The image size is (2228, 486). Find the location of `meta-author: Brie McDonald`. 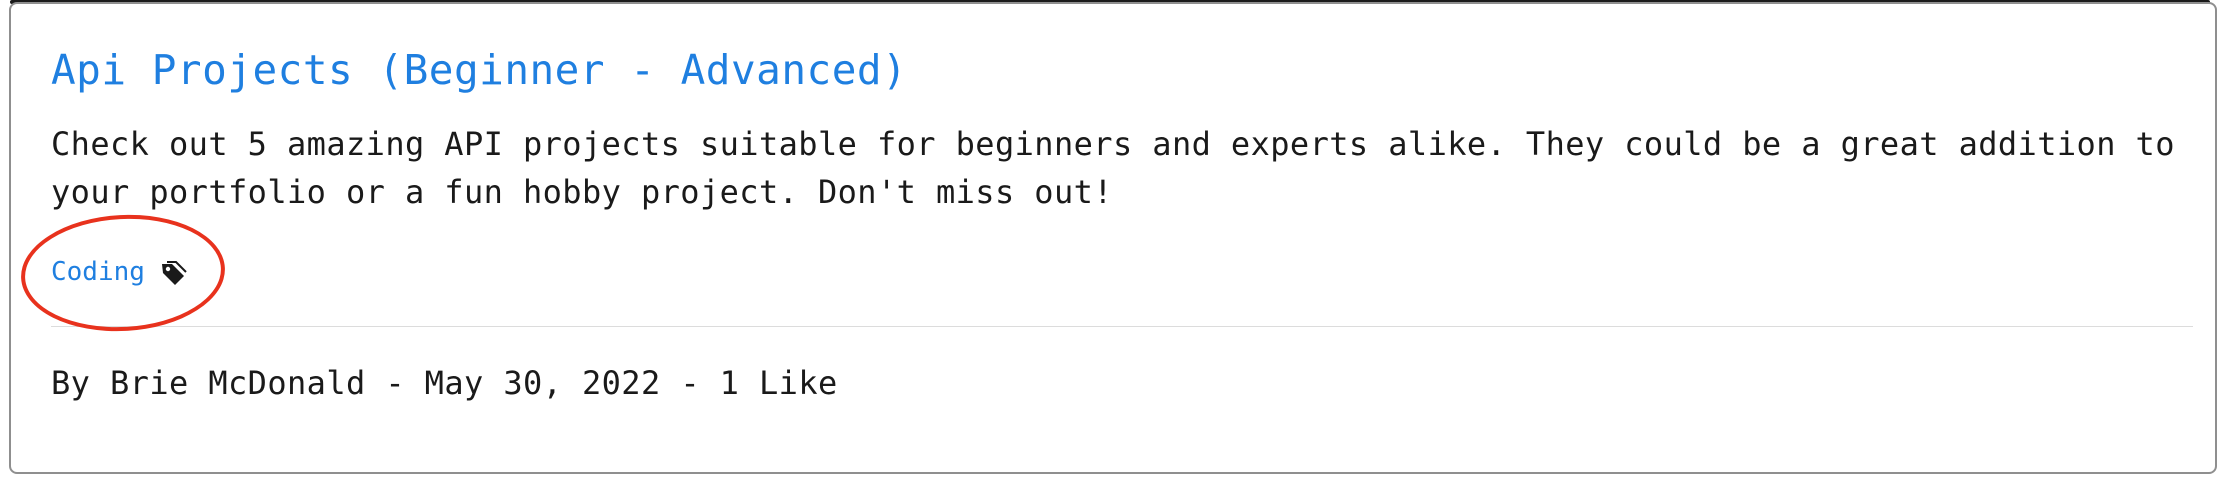

meta-author: Brie McDonald is located at coordinates (238, 383).